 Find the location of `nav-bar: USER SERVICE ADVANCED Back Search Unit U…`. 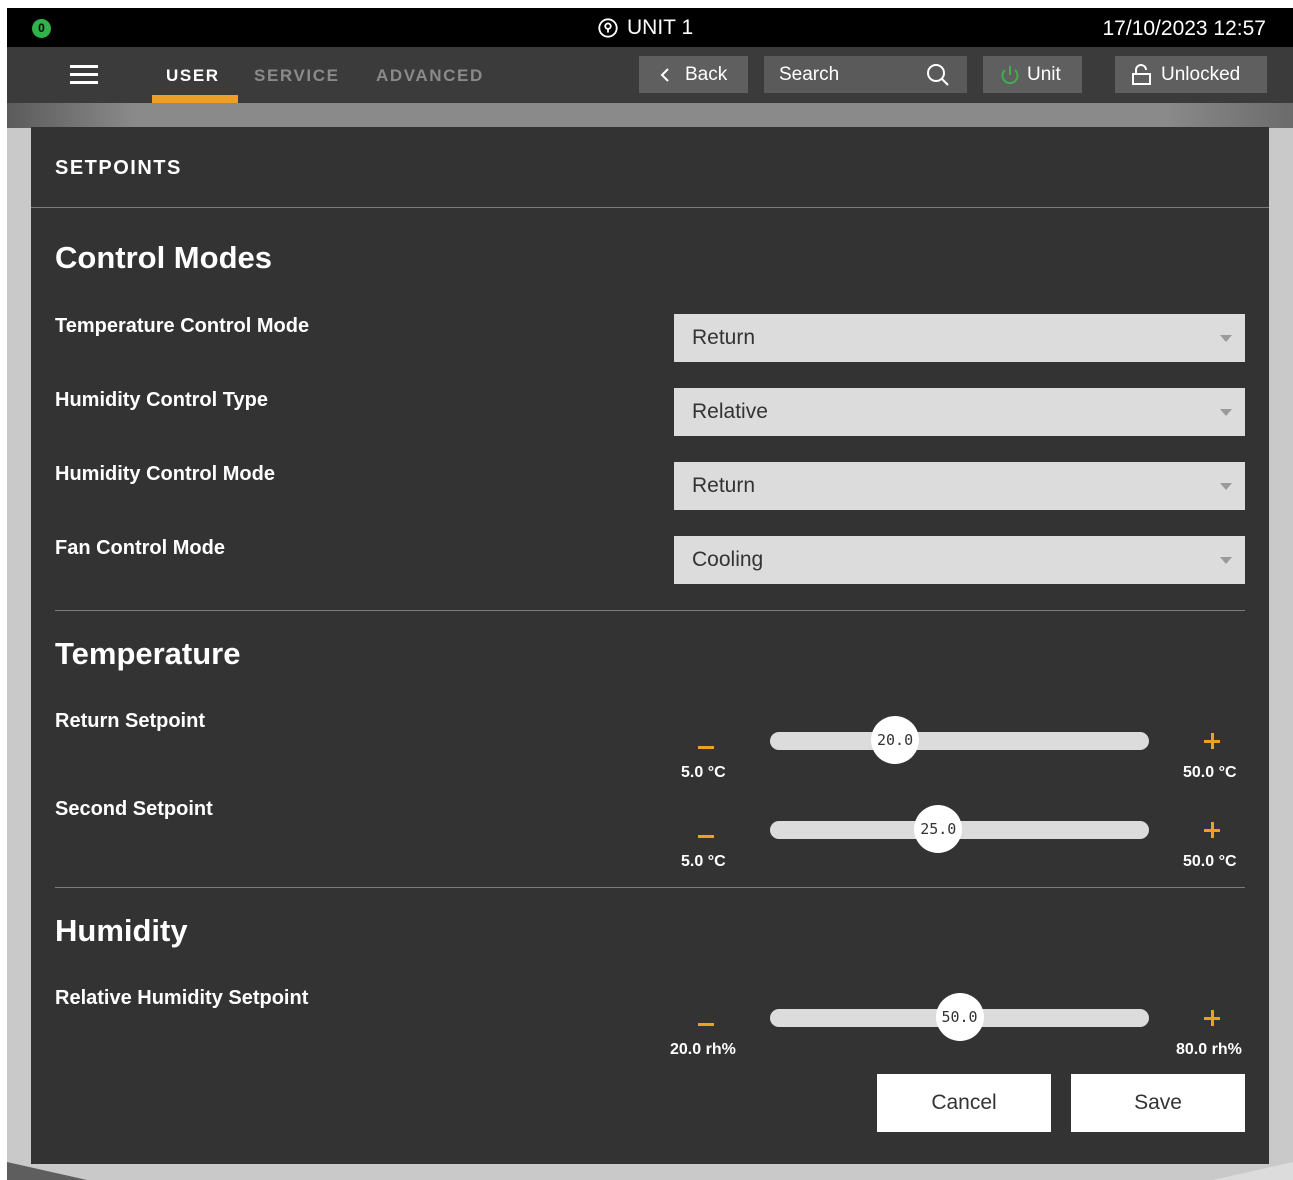

nav-bar: USER SERVICE ADVANCED Back Search Unit U… is located at coordinates (650, 75).